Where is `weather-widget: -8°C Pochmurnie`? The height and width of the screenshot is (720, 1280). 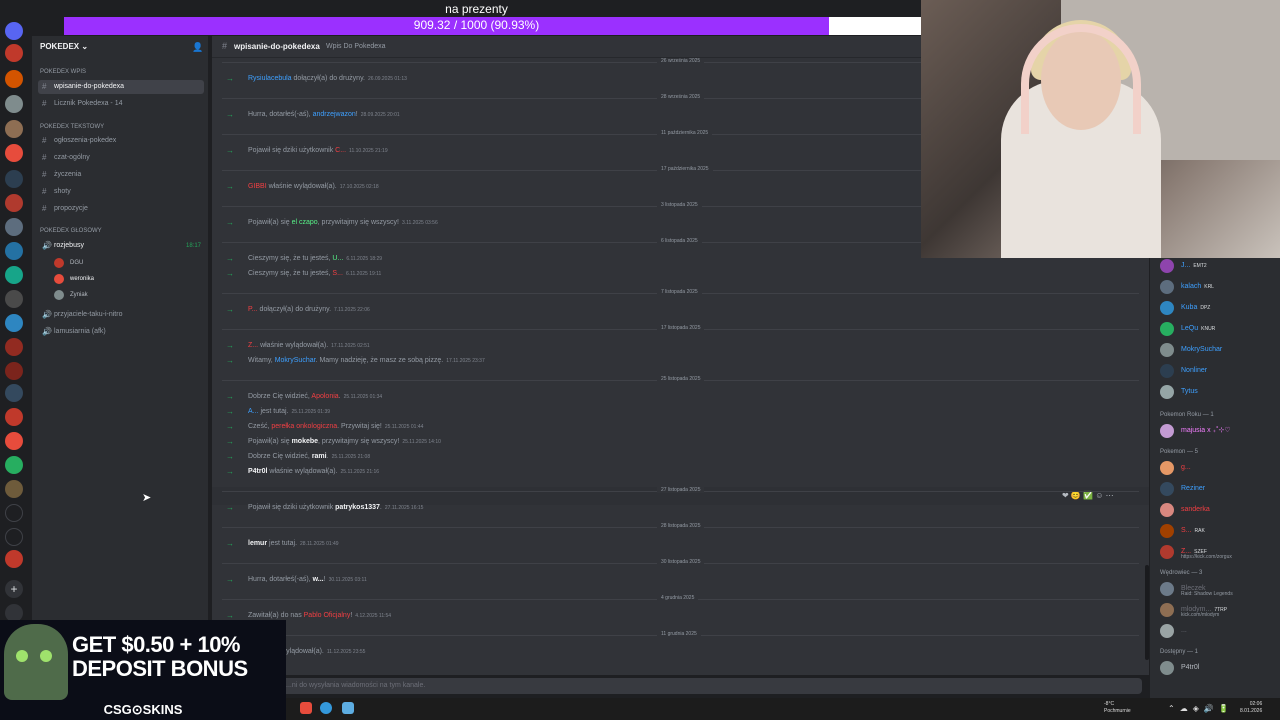
weather-widget: -8°C Pochmurnie is located at coordinates (1117, 708).